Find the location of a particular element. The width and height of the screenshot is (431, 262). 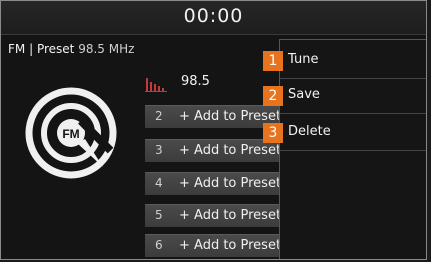

preset-number: 2 is located at coordinates (159, 116).